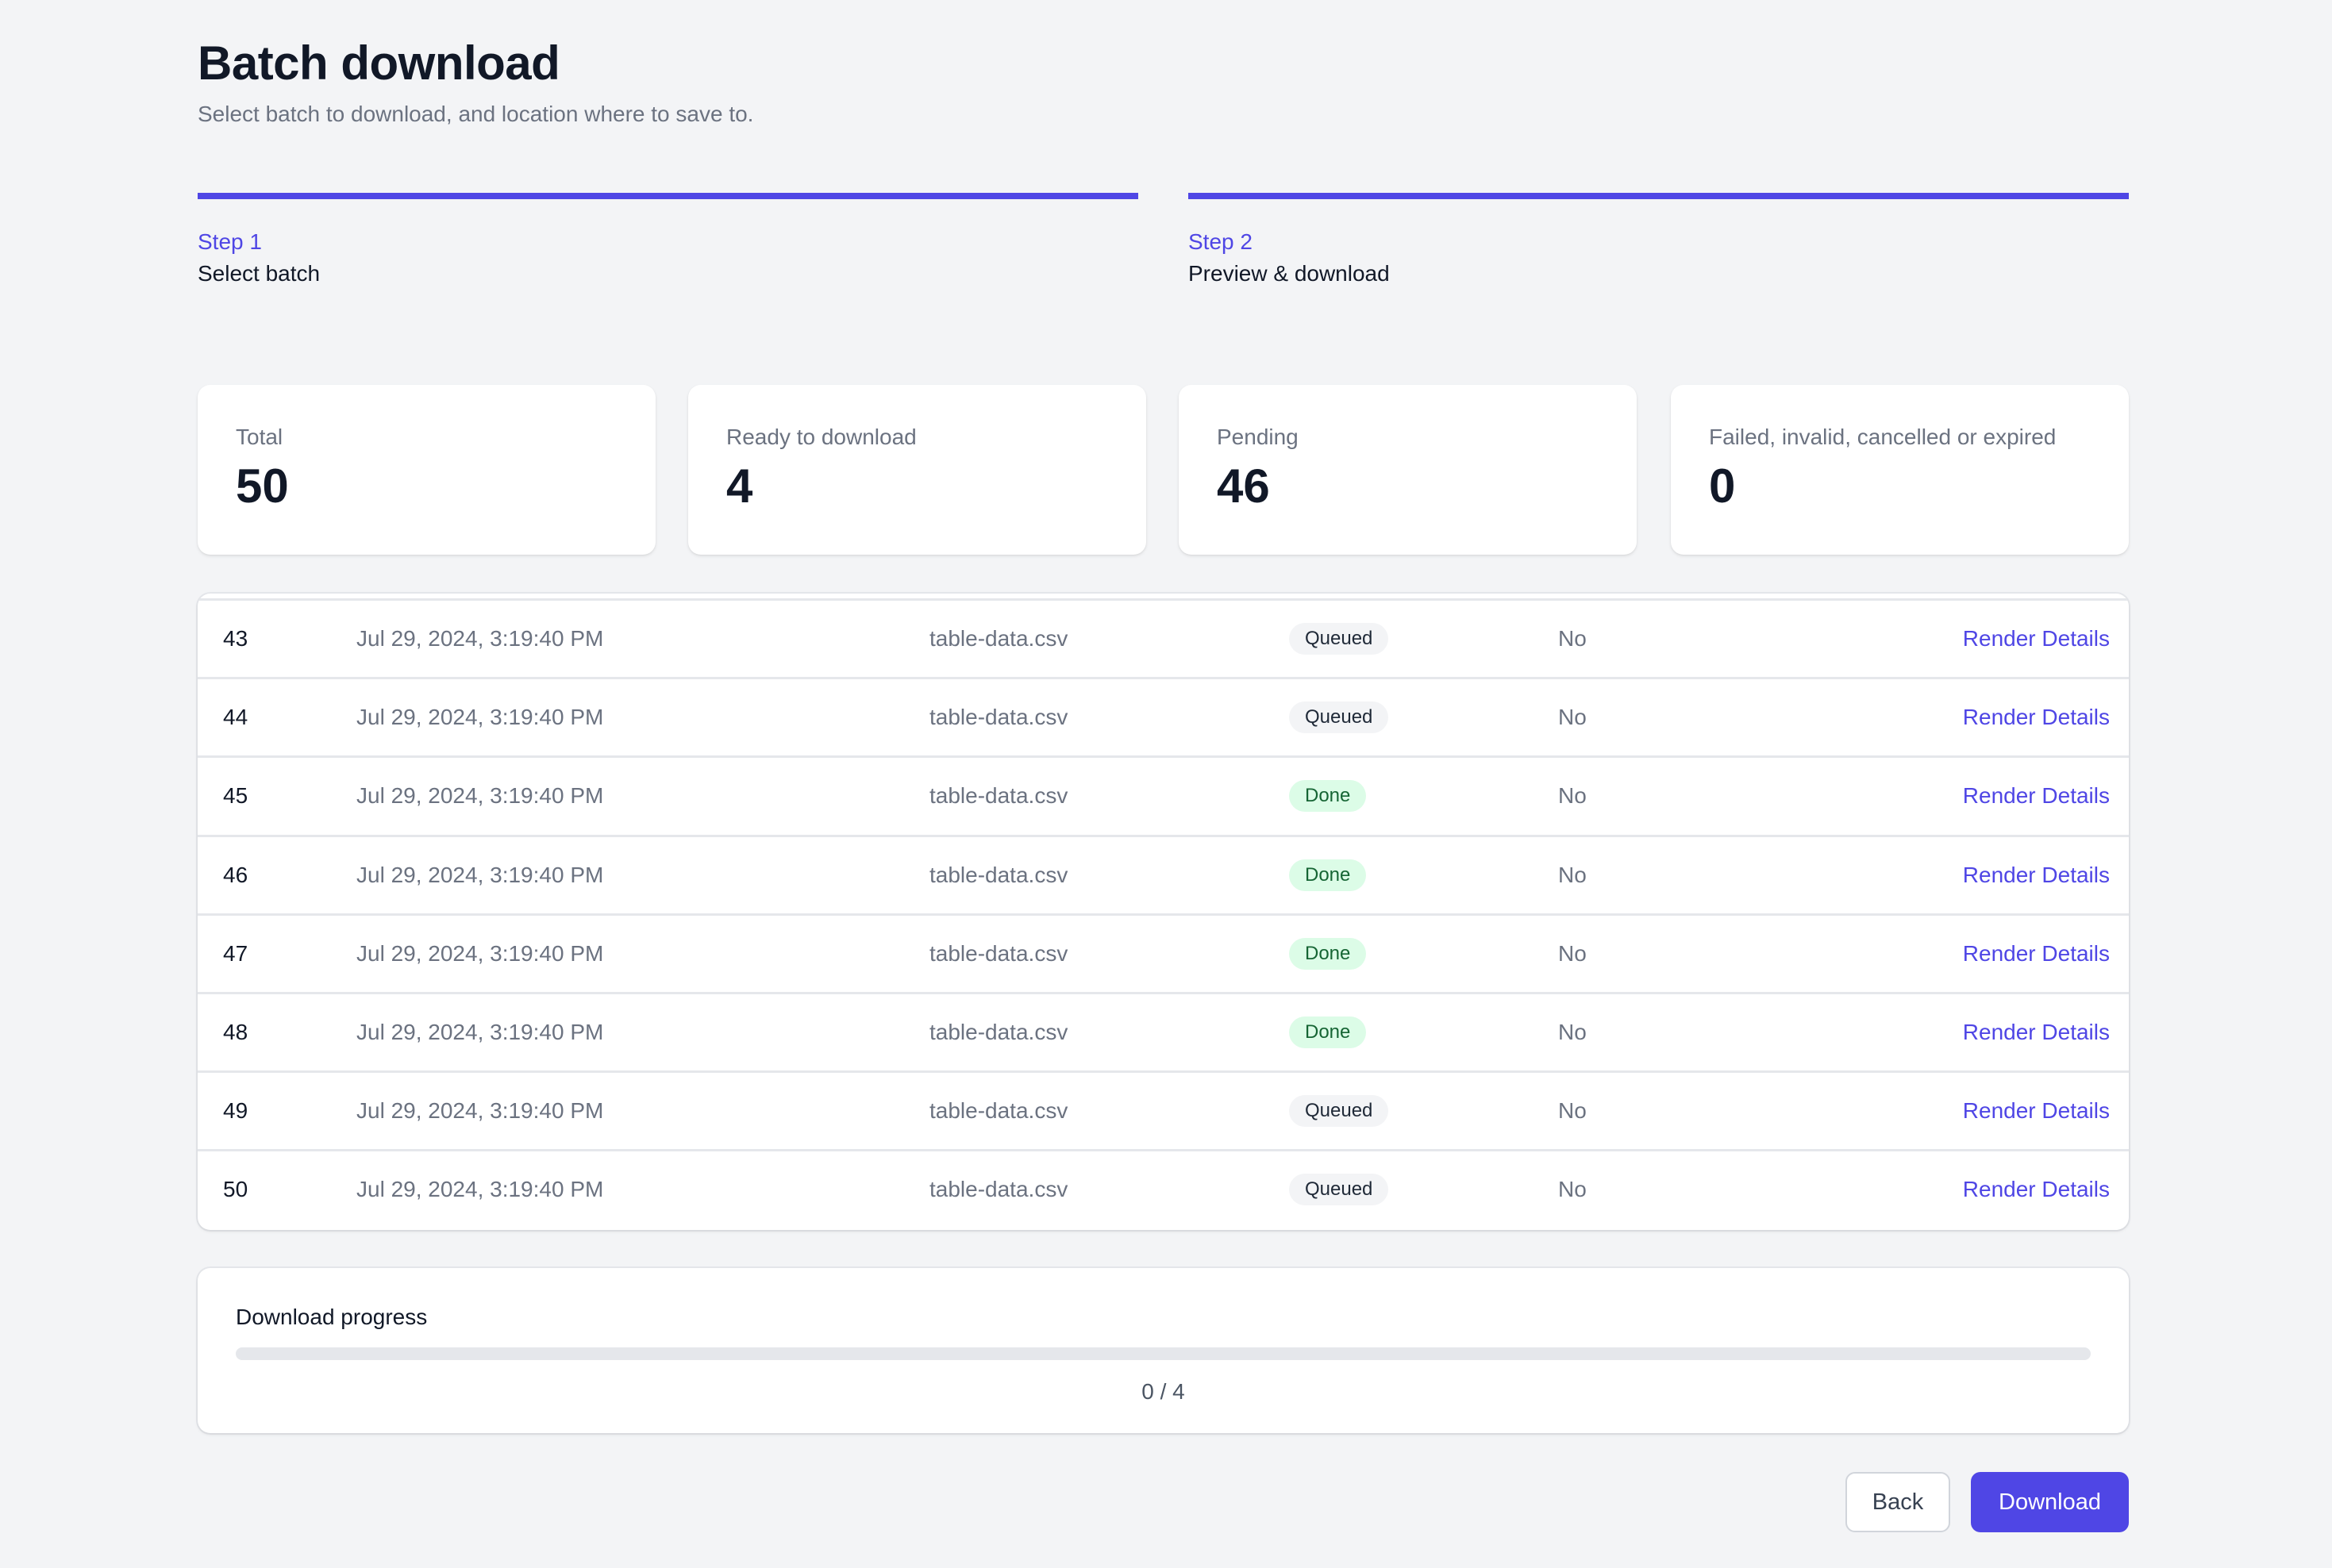 The height and width of the screenshot is (1568, 2332). I want to click on row-id: 46, so click(235, 874).